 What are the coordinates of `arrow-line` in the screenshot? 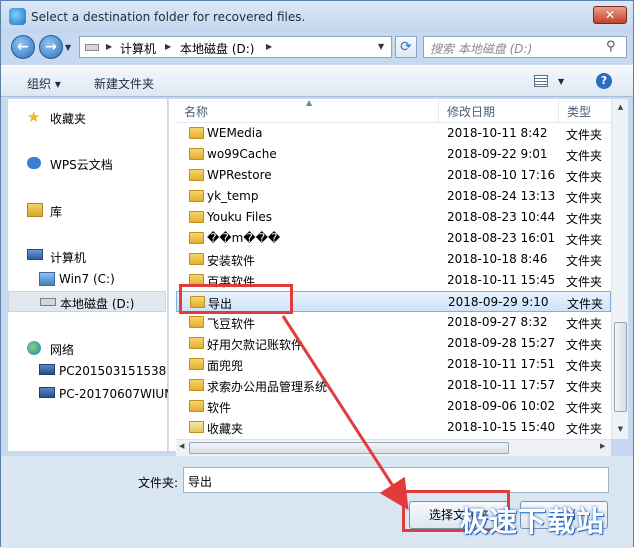 It's located at (345, 413).